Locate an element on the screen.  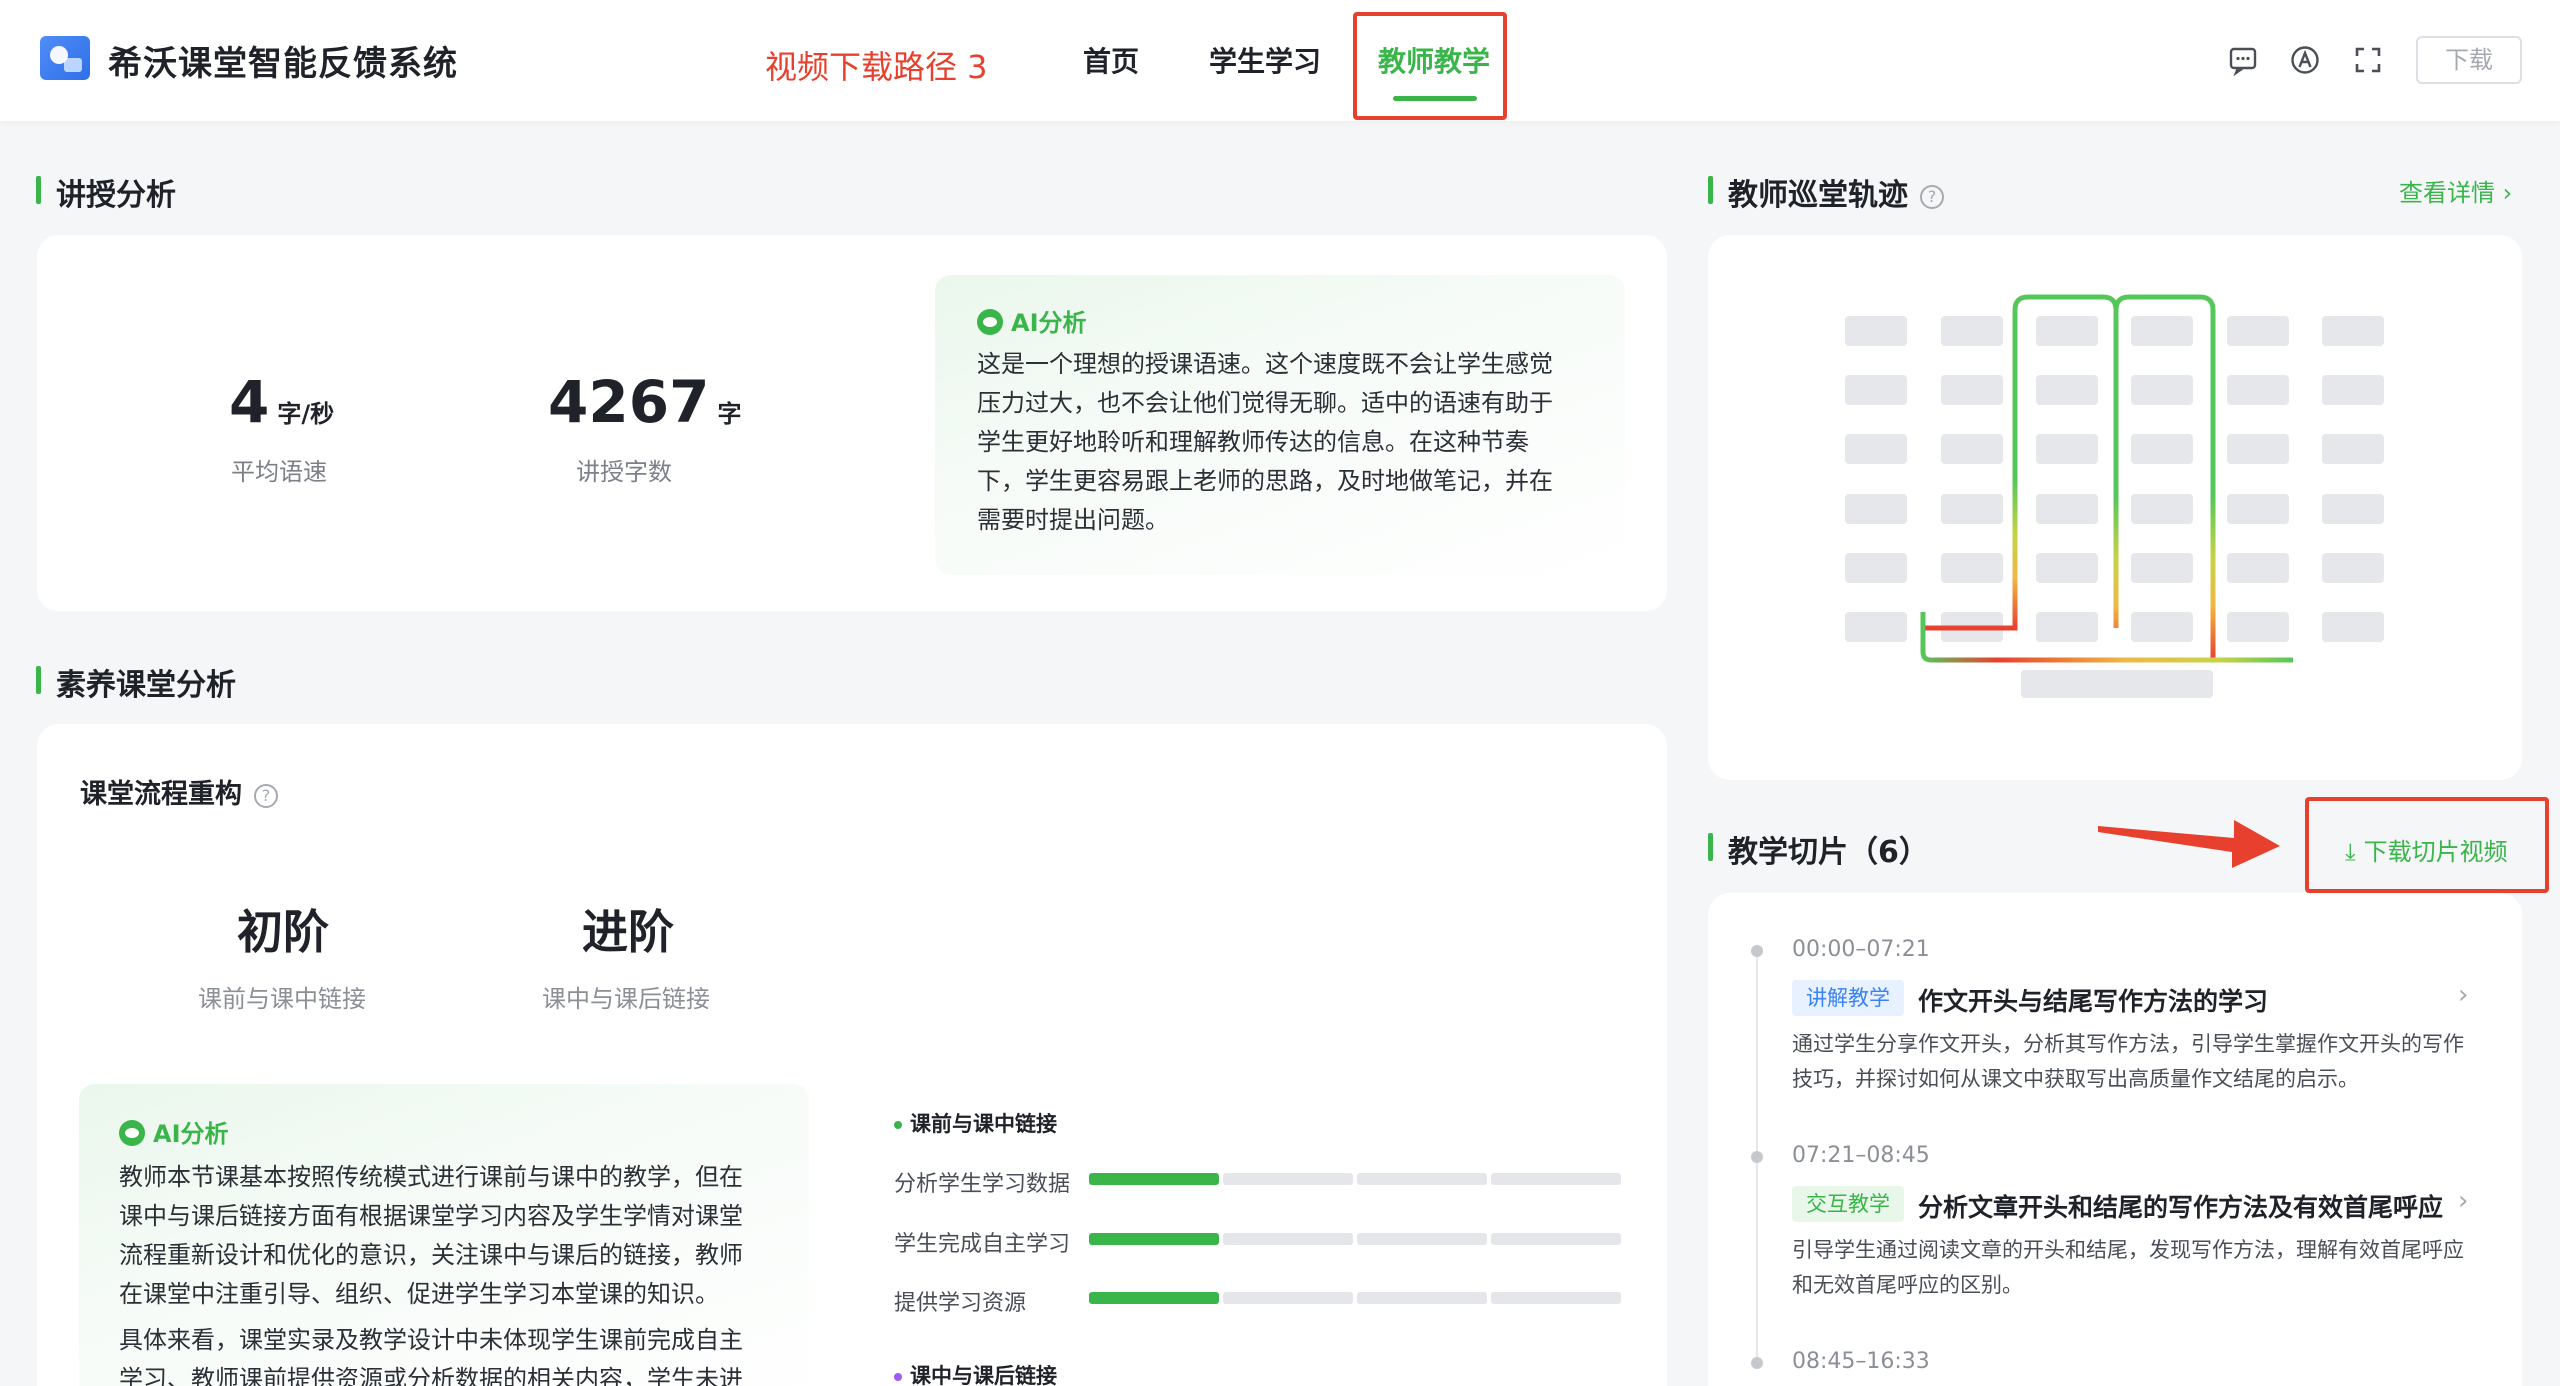
download-button: 下载 is located at coordinates (2469, 60).